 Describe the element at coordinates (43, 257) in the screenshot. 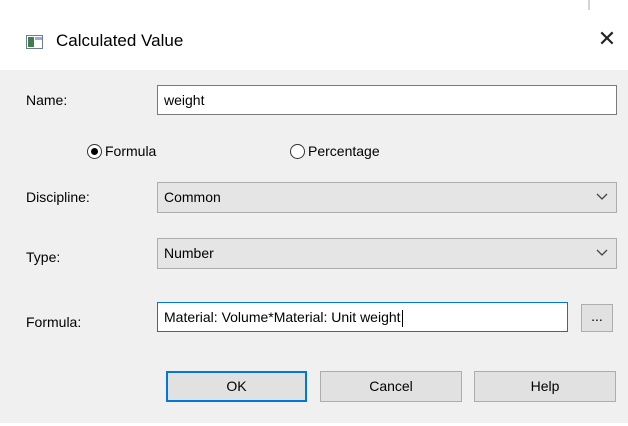

I see `type-label: Type:` at that location.